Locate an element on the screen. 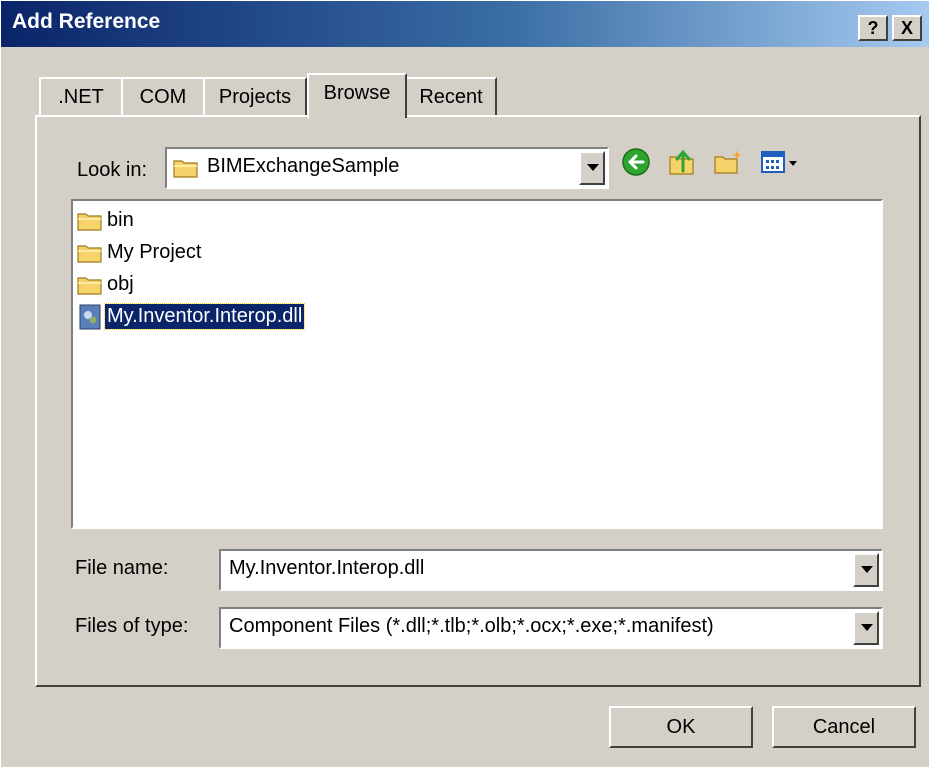 The image size is (929, 767). tab-recent: Recent is located at coordinates (451, 96).